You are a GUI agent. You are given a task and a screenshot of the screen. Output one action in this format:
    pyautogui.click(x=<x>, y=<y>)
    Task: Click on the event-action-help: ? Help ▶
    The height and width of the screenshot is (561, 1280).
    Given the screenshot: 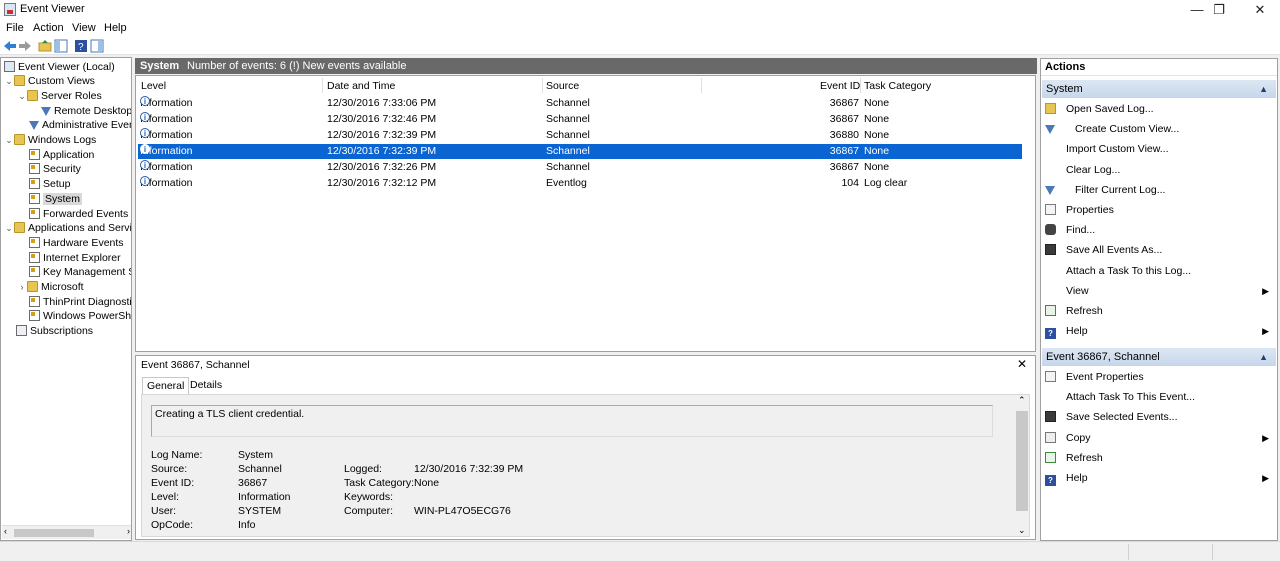 What is the action you would take?
    pyautogui.click(x=1159, y=478)
    